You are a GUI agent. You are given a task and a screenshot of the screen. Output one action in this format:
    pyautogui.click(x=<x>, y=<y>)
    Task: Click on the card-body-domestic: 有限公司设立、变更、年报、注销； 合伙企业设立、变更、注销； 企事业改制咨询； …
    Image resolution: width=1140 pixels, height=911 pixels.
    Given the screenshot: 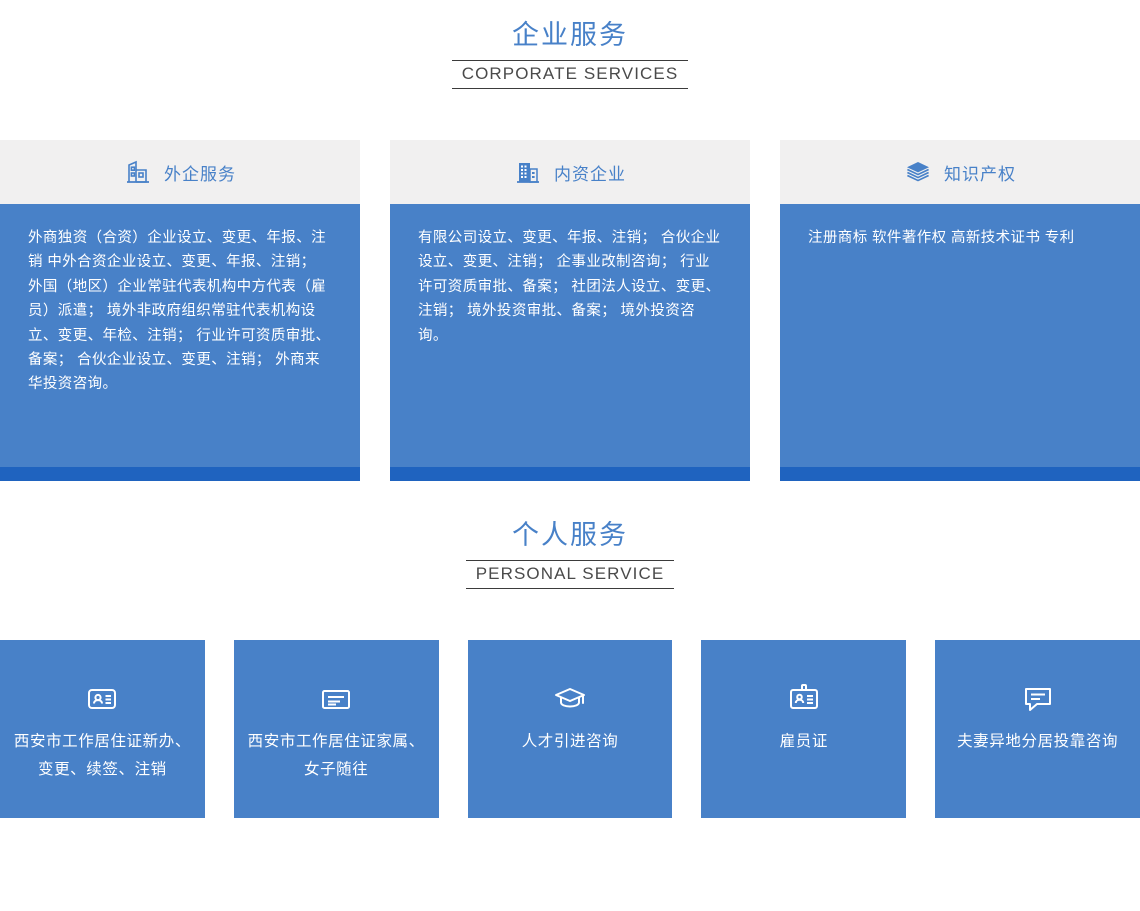 What is the action you would take?
    pyautogui.click(x=570, y=335)
    